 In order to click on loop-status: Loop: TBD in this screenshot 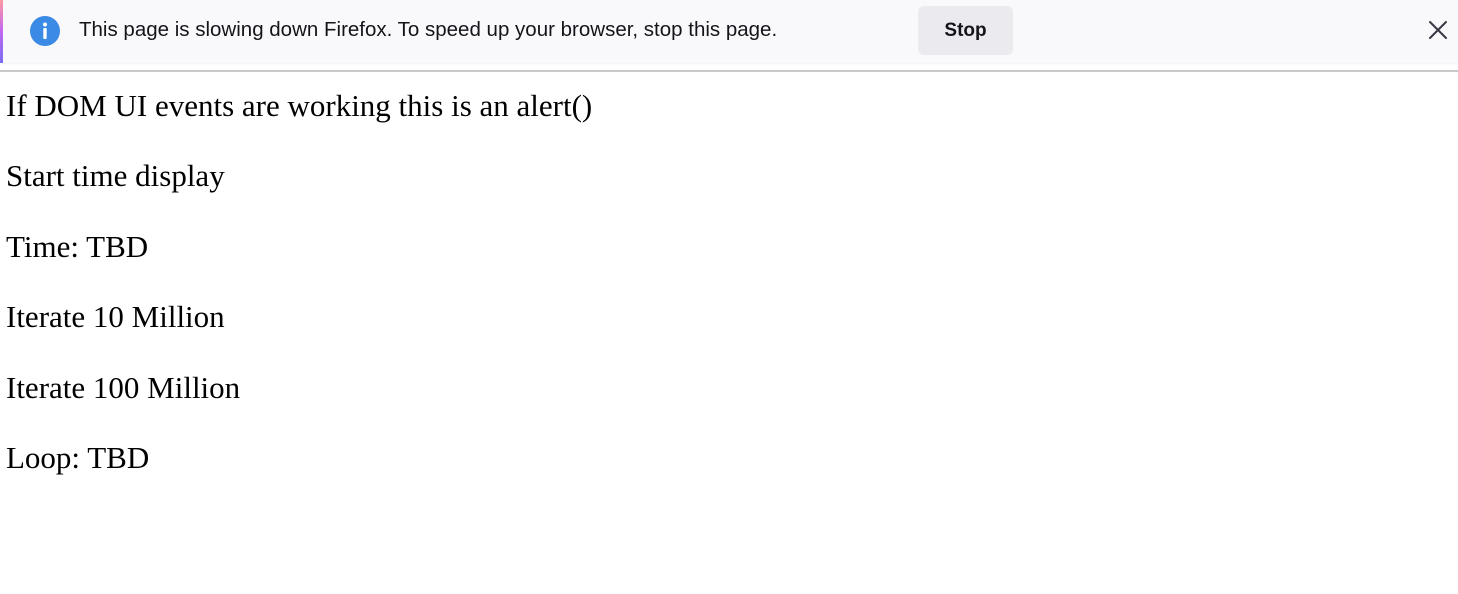, I will do `click(78, 457)`.